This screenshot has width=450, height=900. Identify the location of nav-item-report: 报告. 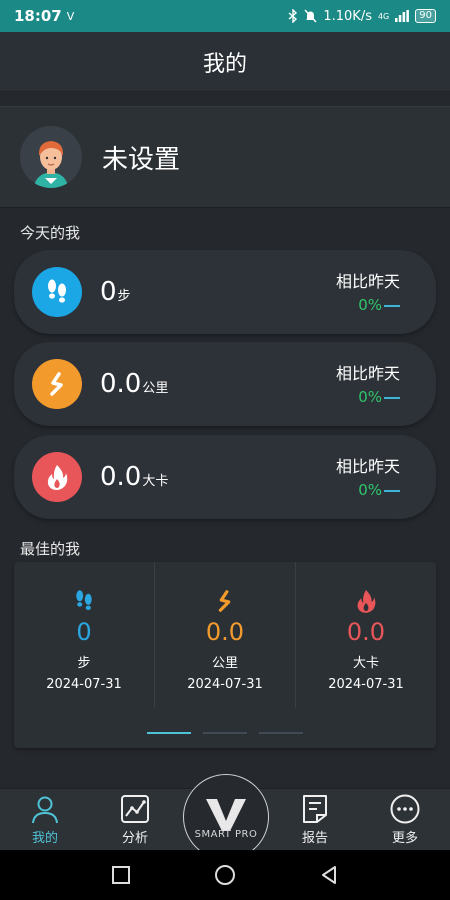
(315, 819).